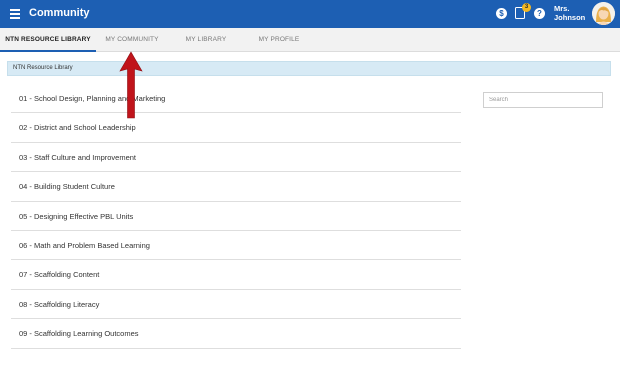 The width and height of the screenshot is (620, 365). Describe the element at coordinates (310, 14) in the screenshot. I see `top-app-bar: Community $ 3 ? Mrs. Johnson` at that location.